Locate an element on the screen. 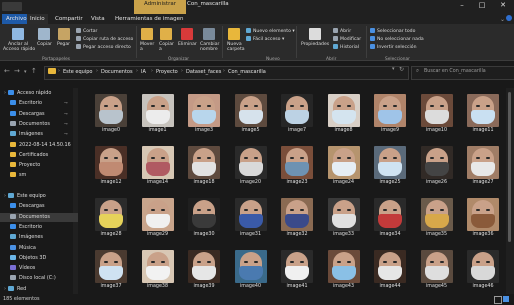  sidebar-item-documentos: Documentos ⊸ is located at coordinates (41, 124).